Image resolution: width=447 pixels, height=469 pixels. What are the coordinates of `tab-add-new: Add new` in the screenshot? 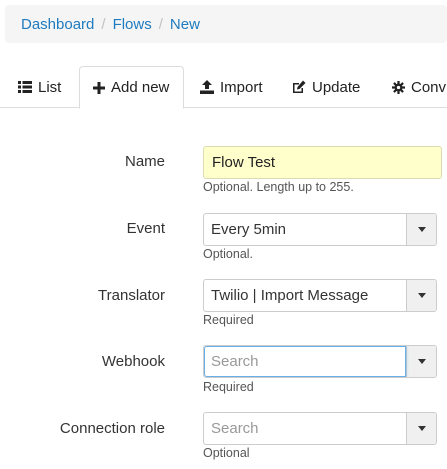 It's located at (132, 87).